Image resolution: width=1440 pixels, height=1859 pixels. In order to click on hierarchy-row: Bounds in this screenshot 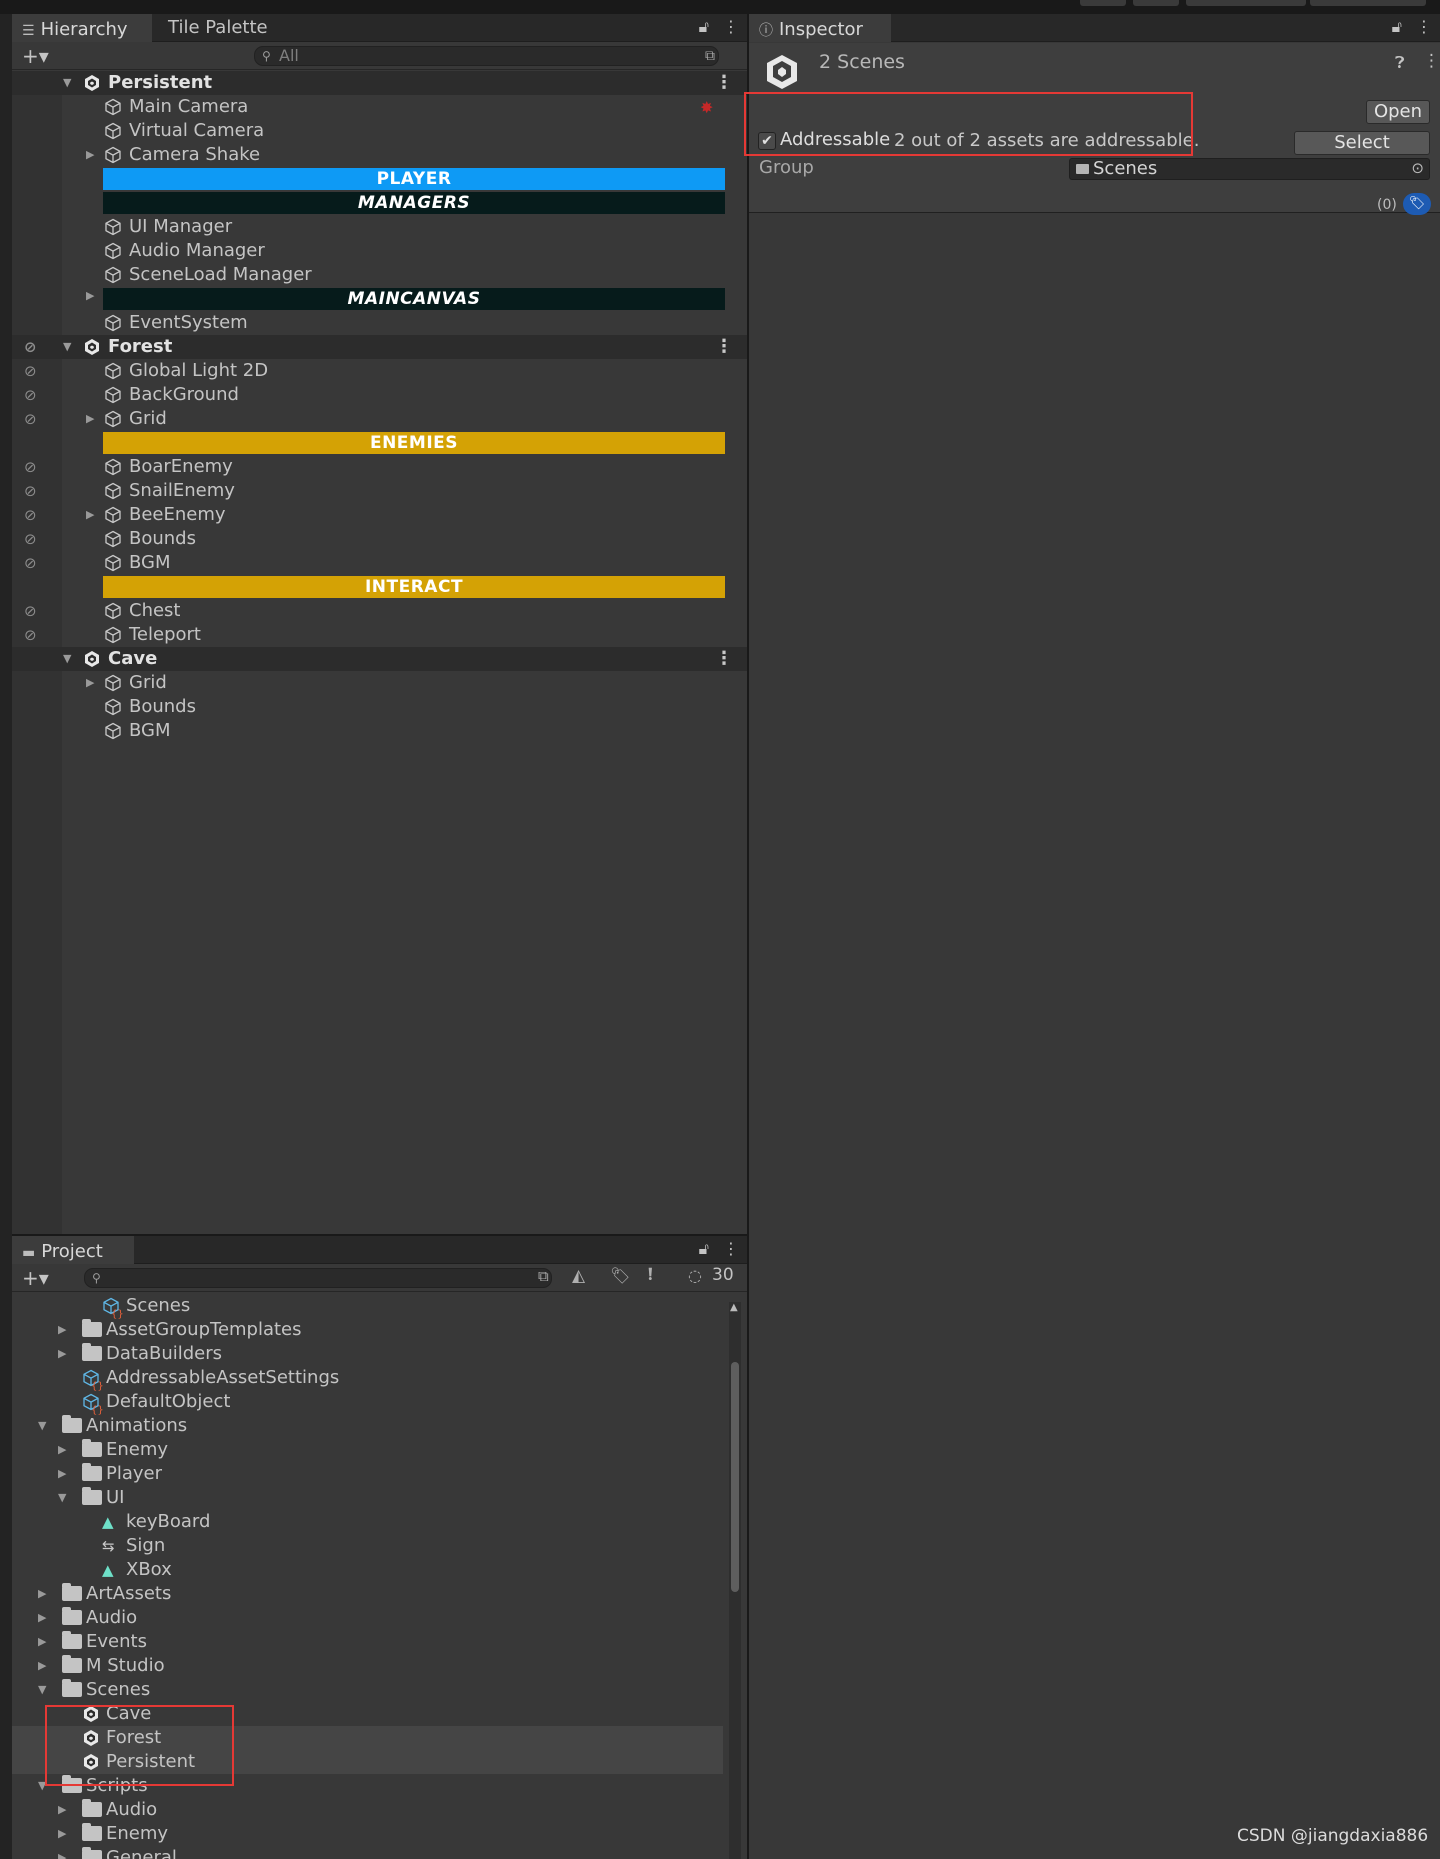, I will do `click(379, 707)`.